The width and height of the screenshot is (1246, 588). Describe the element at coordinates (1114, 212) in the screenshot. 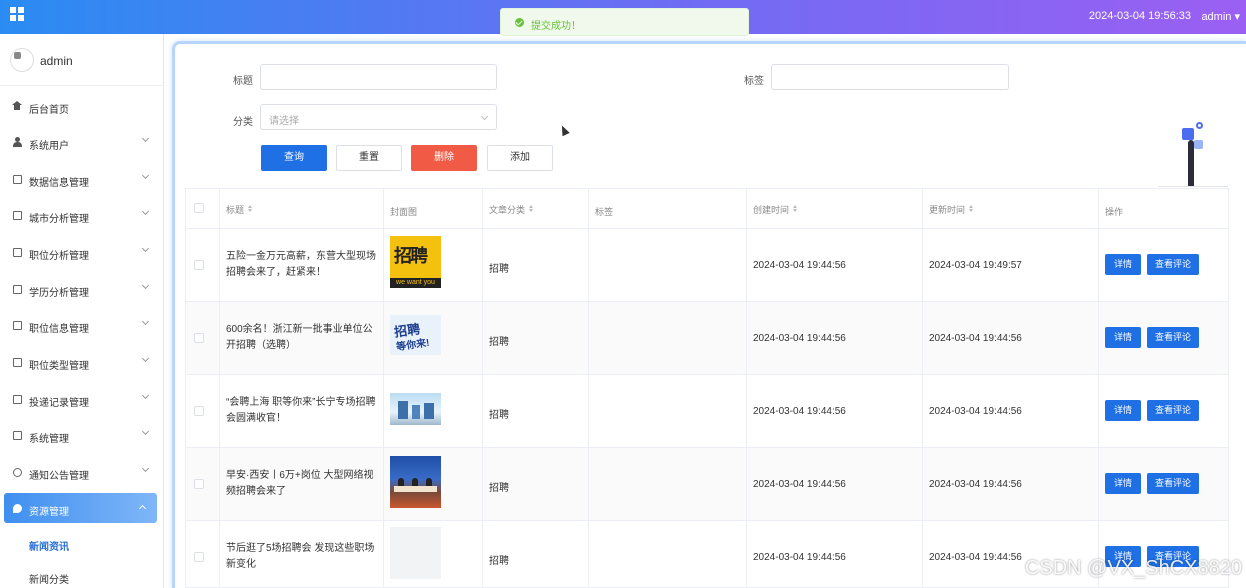

I see `column-header-actions: 操作` at that location.